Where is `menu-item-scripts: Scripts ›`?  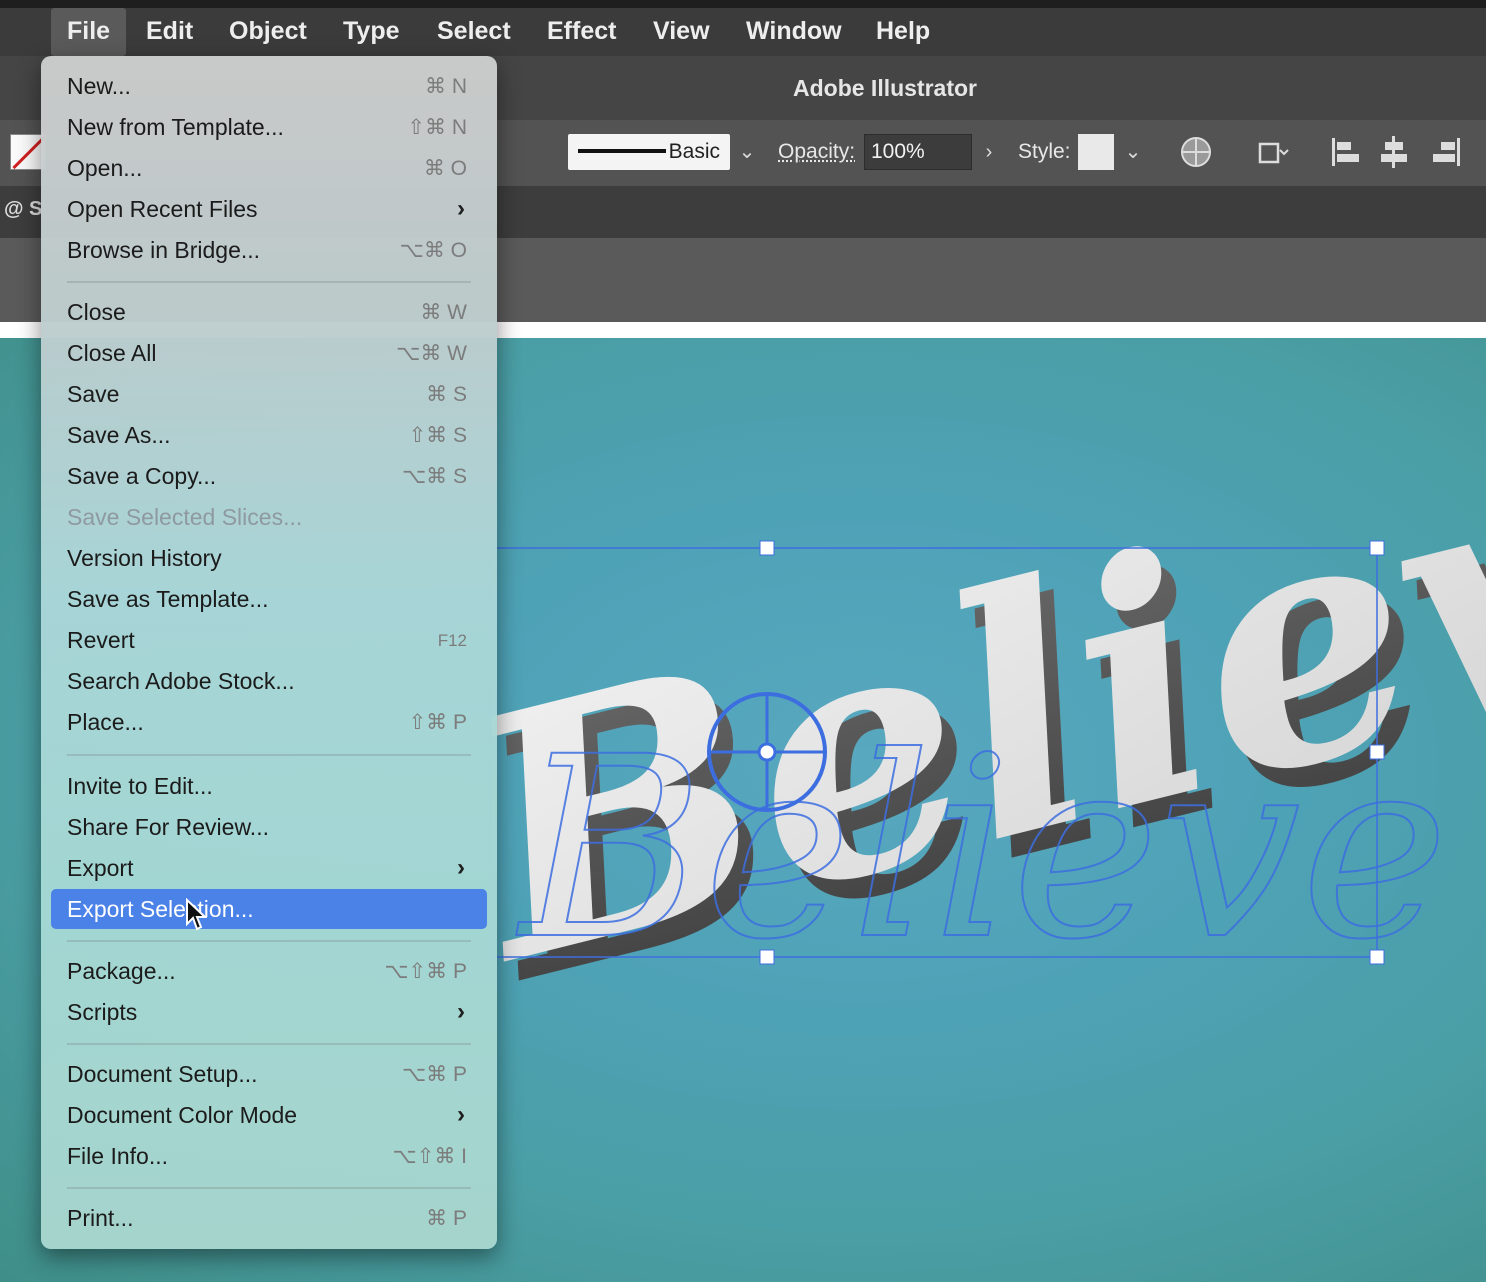
menu-item-scripts: Scripts › is located at coordinates (269, 1012).